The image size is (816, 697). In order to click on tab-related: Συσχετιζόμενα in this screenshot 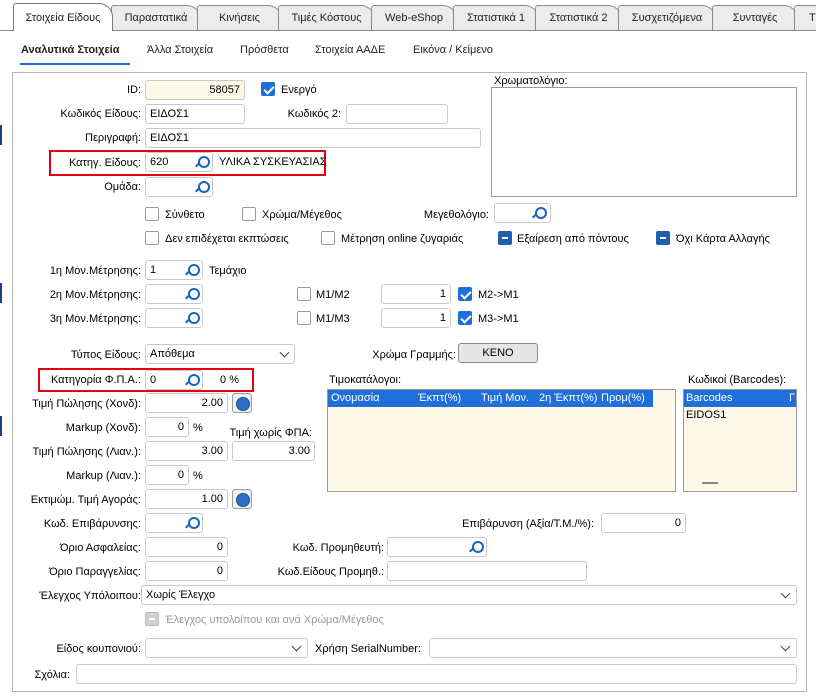, I will do `click(667, 17)`.